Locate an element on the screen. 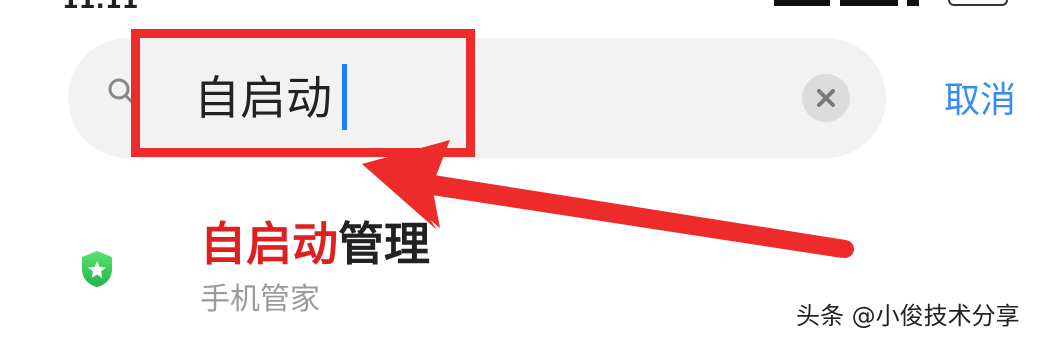 The width and height of the screenshot is (1055, 341). annotation-highlight-box is located at coordinates (303, 93).